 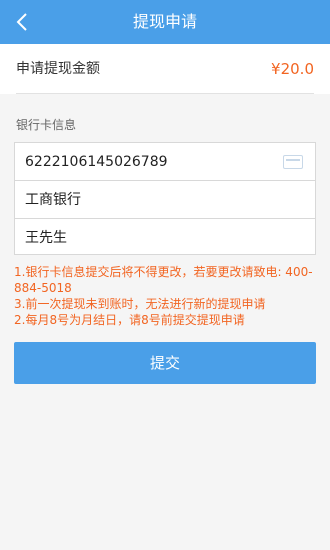 What do you see at coordinates (165, 363) in the screenshot?
I see `submit-button: 提交` at bounding box center [165, 363].